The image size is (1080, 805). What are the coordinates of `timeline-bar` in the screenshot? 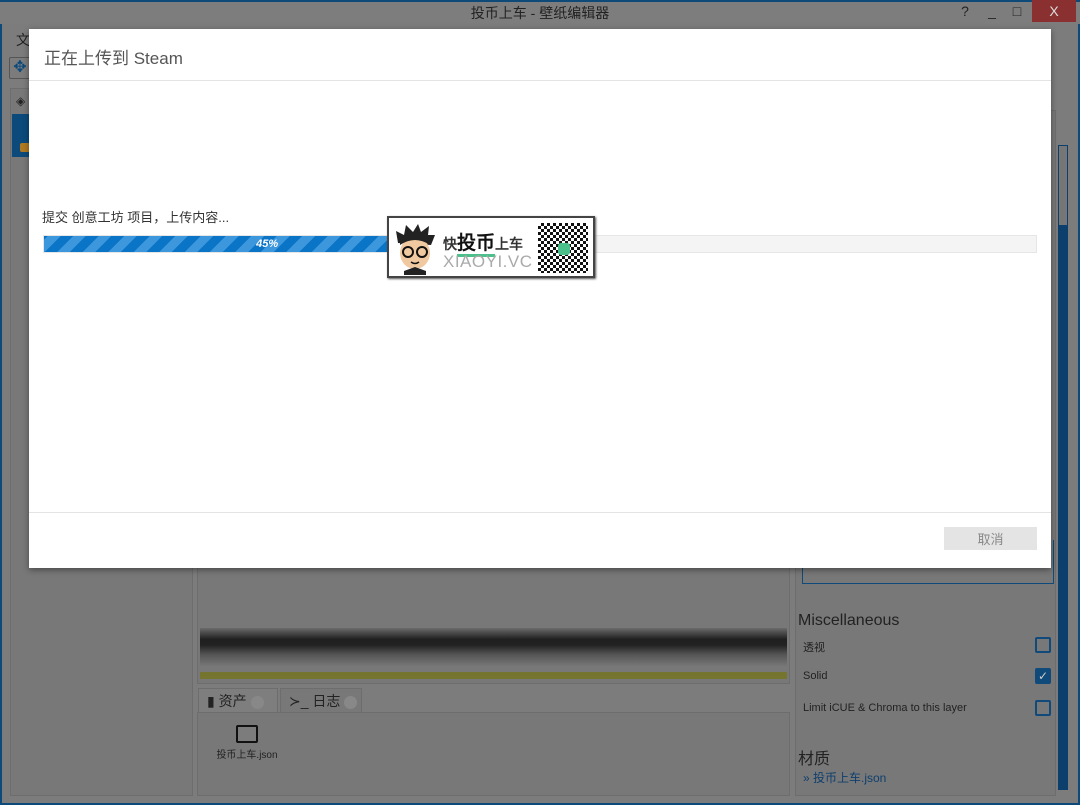 It's located at (493, 675).